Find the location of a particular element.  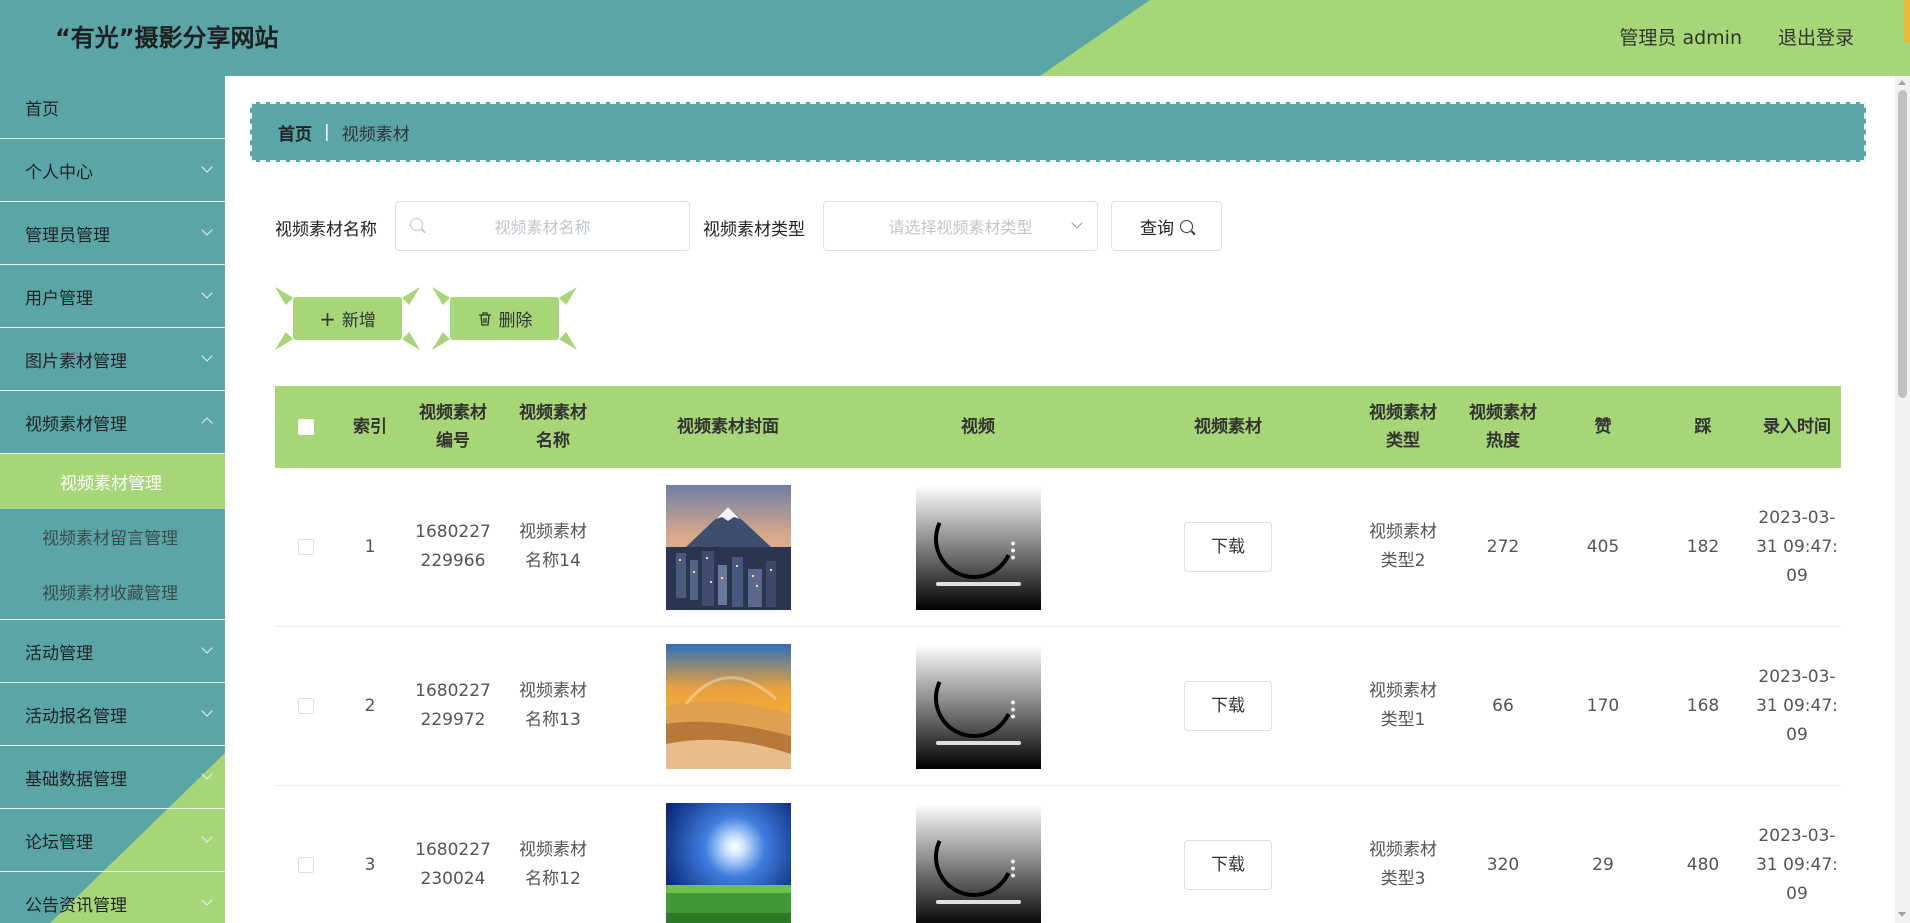

breadcrumb-home: 首页 is located at coordinates (295, 132).